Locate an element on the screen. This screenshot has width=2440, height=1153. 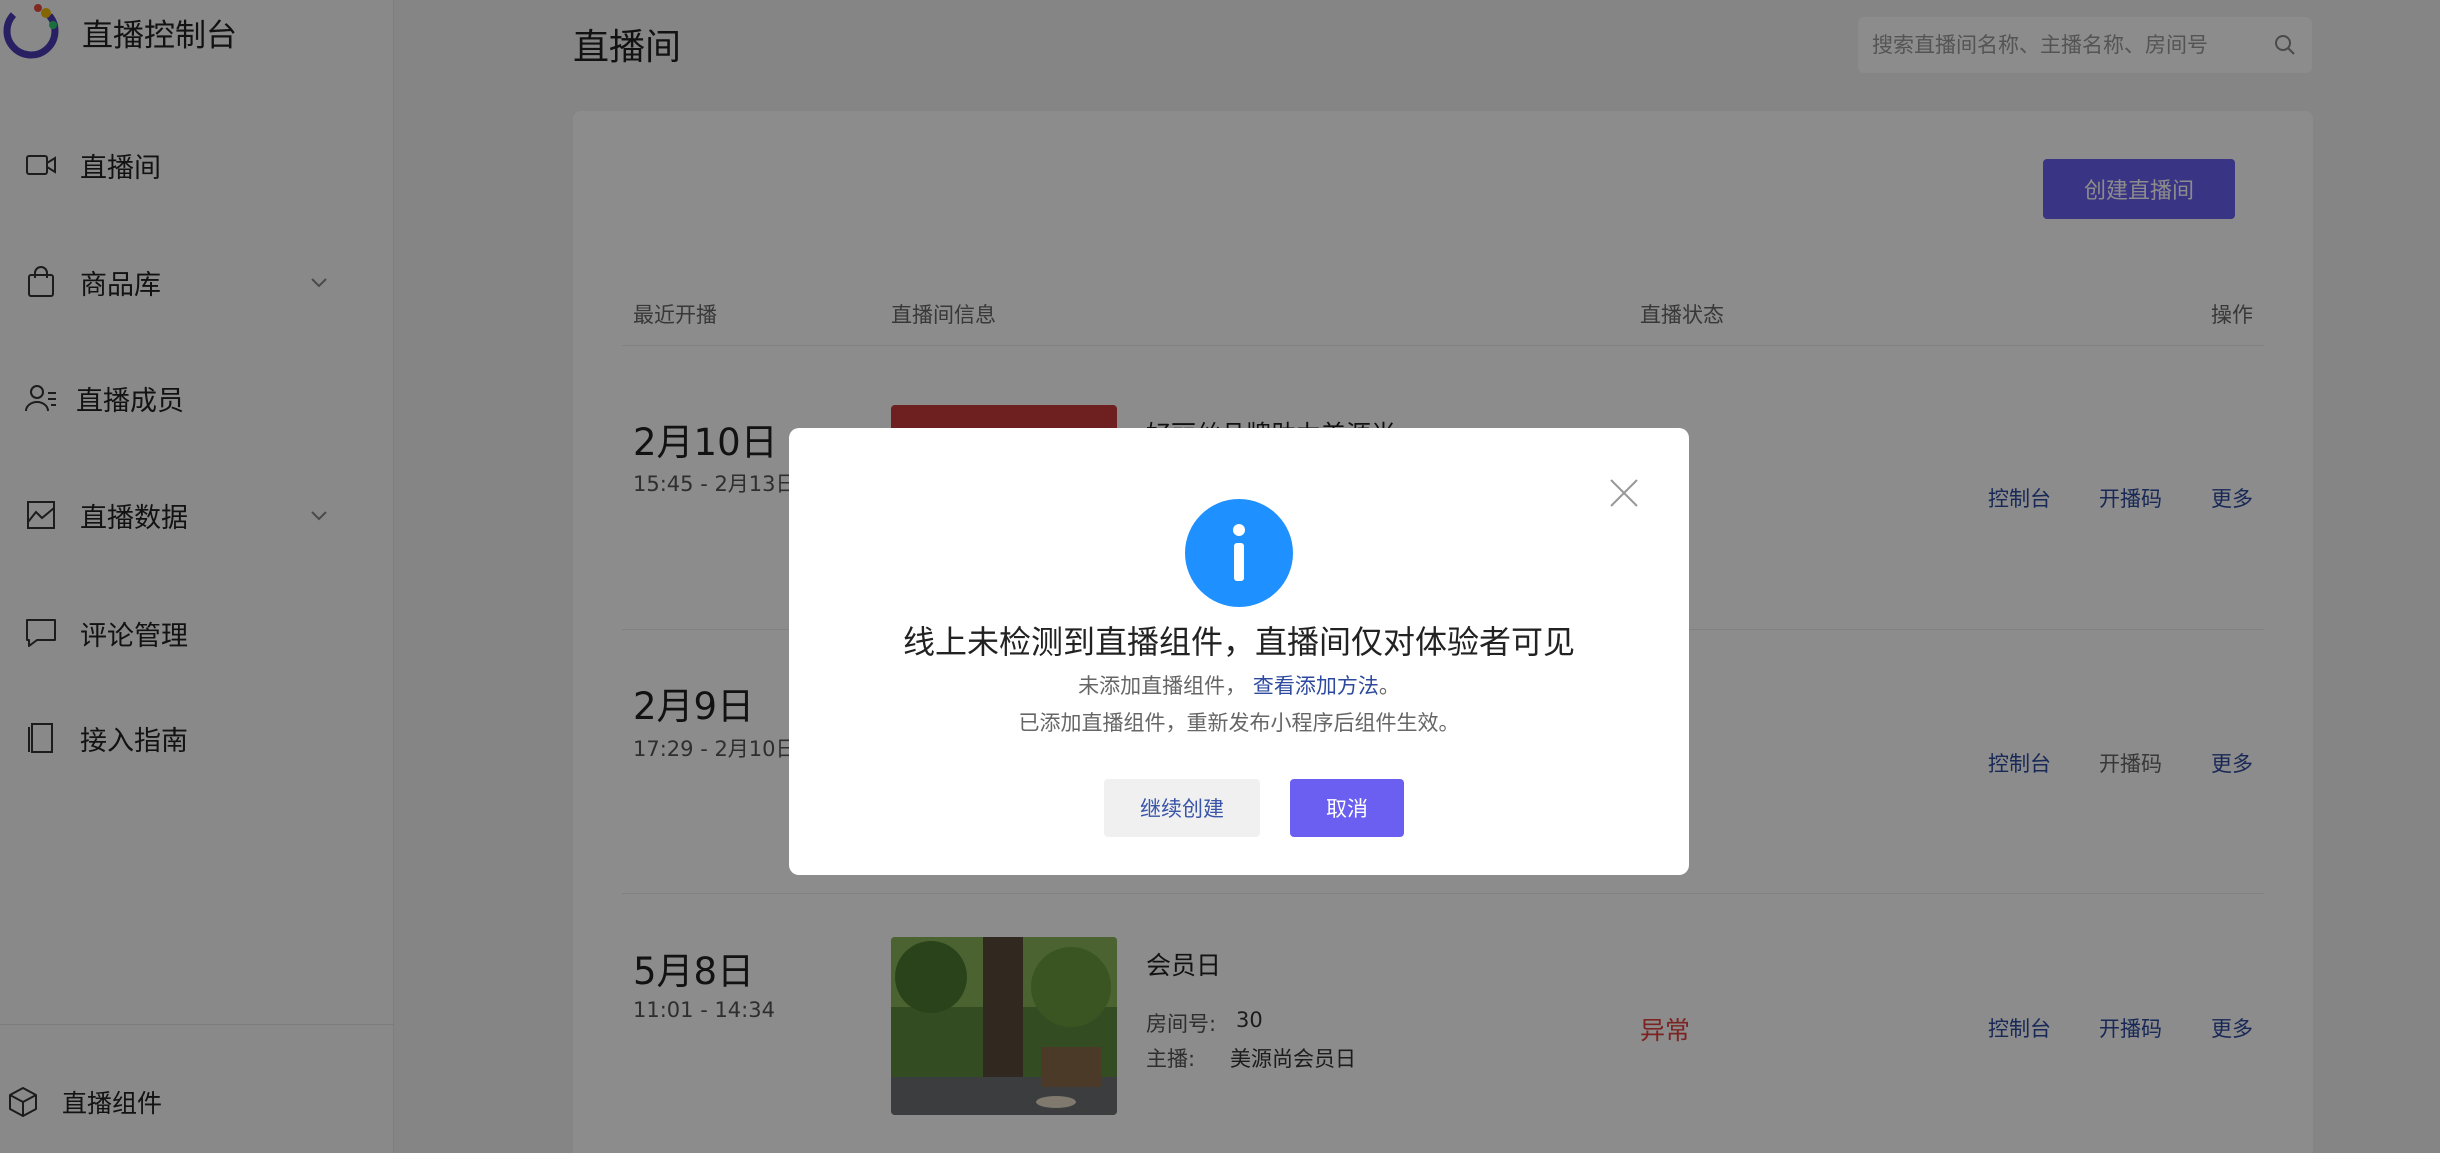
dialog-title: 线上未检测到直播组件，直播间仅对体验者可见 is located at coordinates (1238, 642).